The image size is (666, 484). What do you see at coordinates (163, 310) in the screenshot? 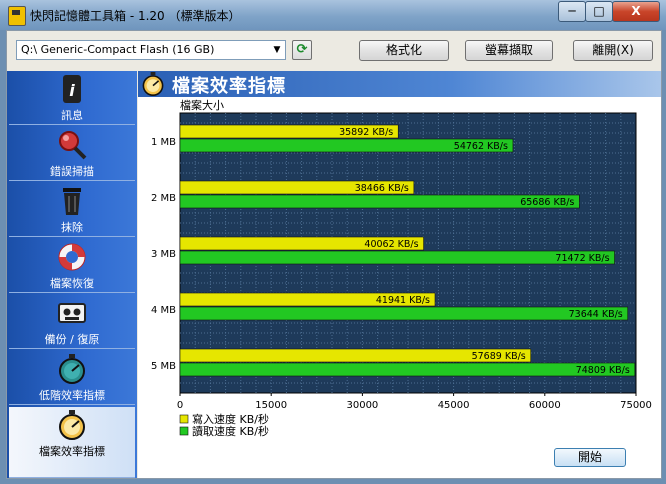
I see `category-label: 4 MB` at bounding box center [163, 310].